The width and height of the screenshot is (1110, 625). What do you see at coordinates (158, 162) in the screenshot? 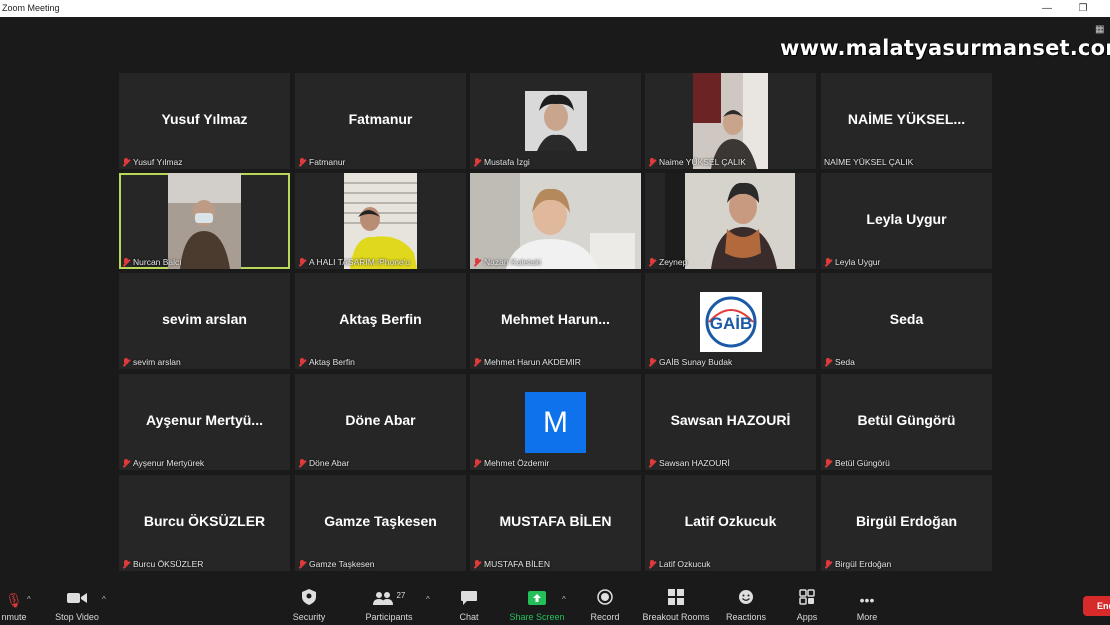
I see `participant-caption-name: Yusuf Yılmaz` at bounding box center [158, 162].